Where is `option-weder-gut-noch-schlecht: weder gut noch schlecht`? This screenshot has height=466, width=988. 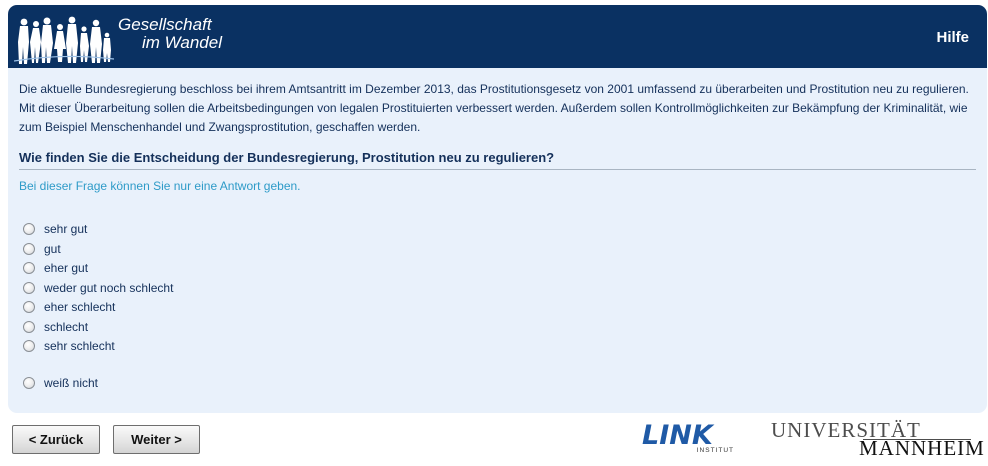
option-weder-gut-noch-schlecht: weder gut noch schlecht is located at coordinates (98, 288).